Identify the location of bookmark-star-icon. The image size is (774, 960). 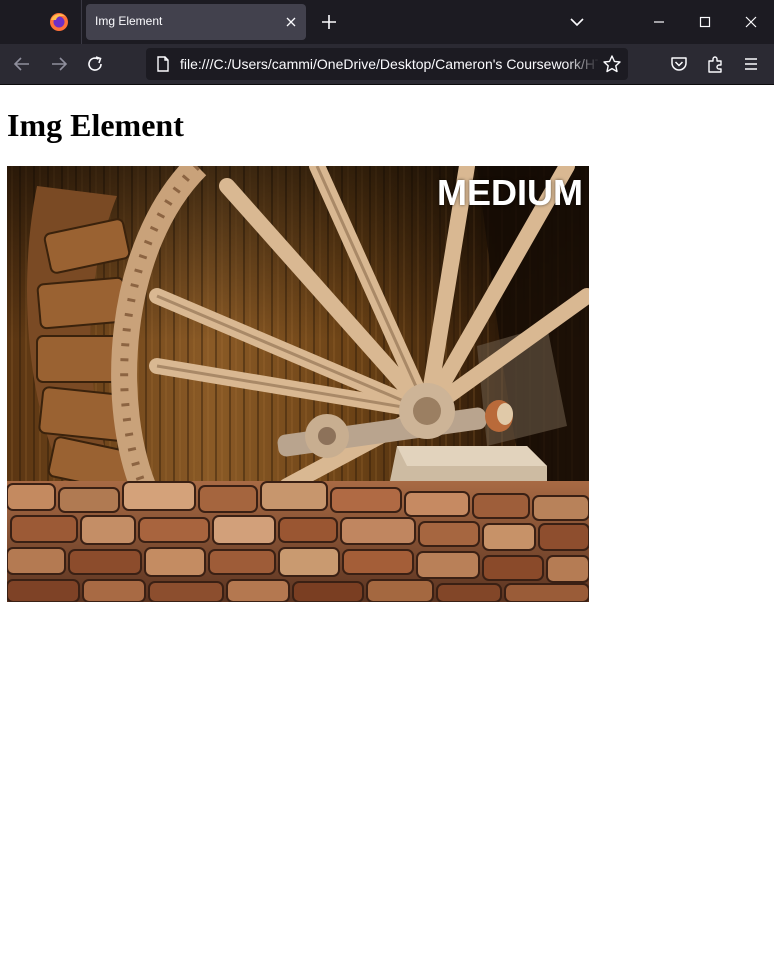
(612, 64).